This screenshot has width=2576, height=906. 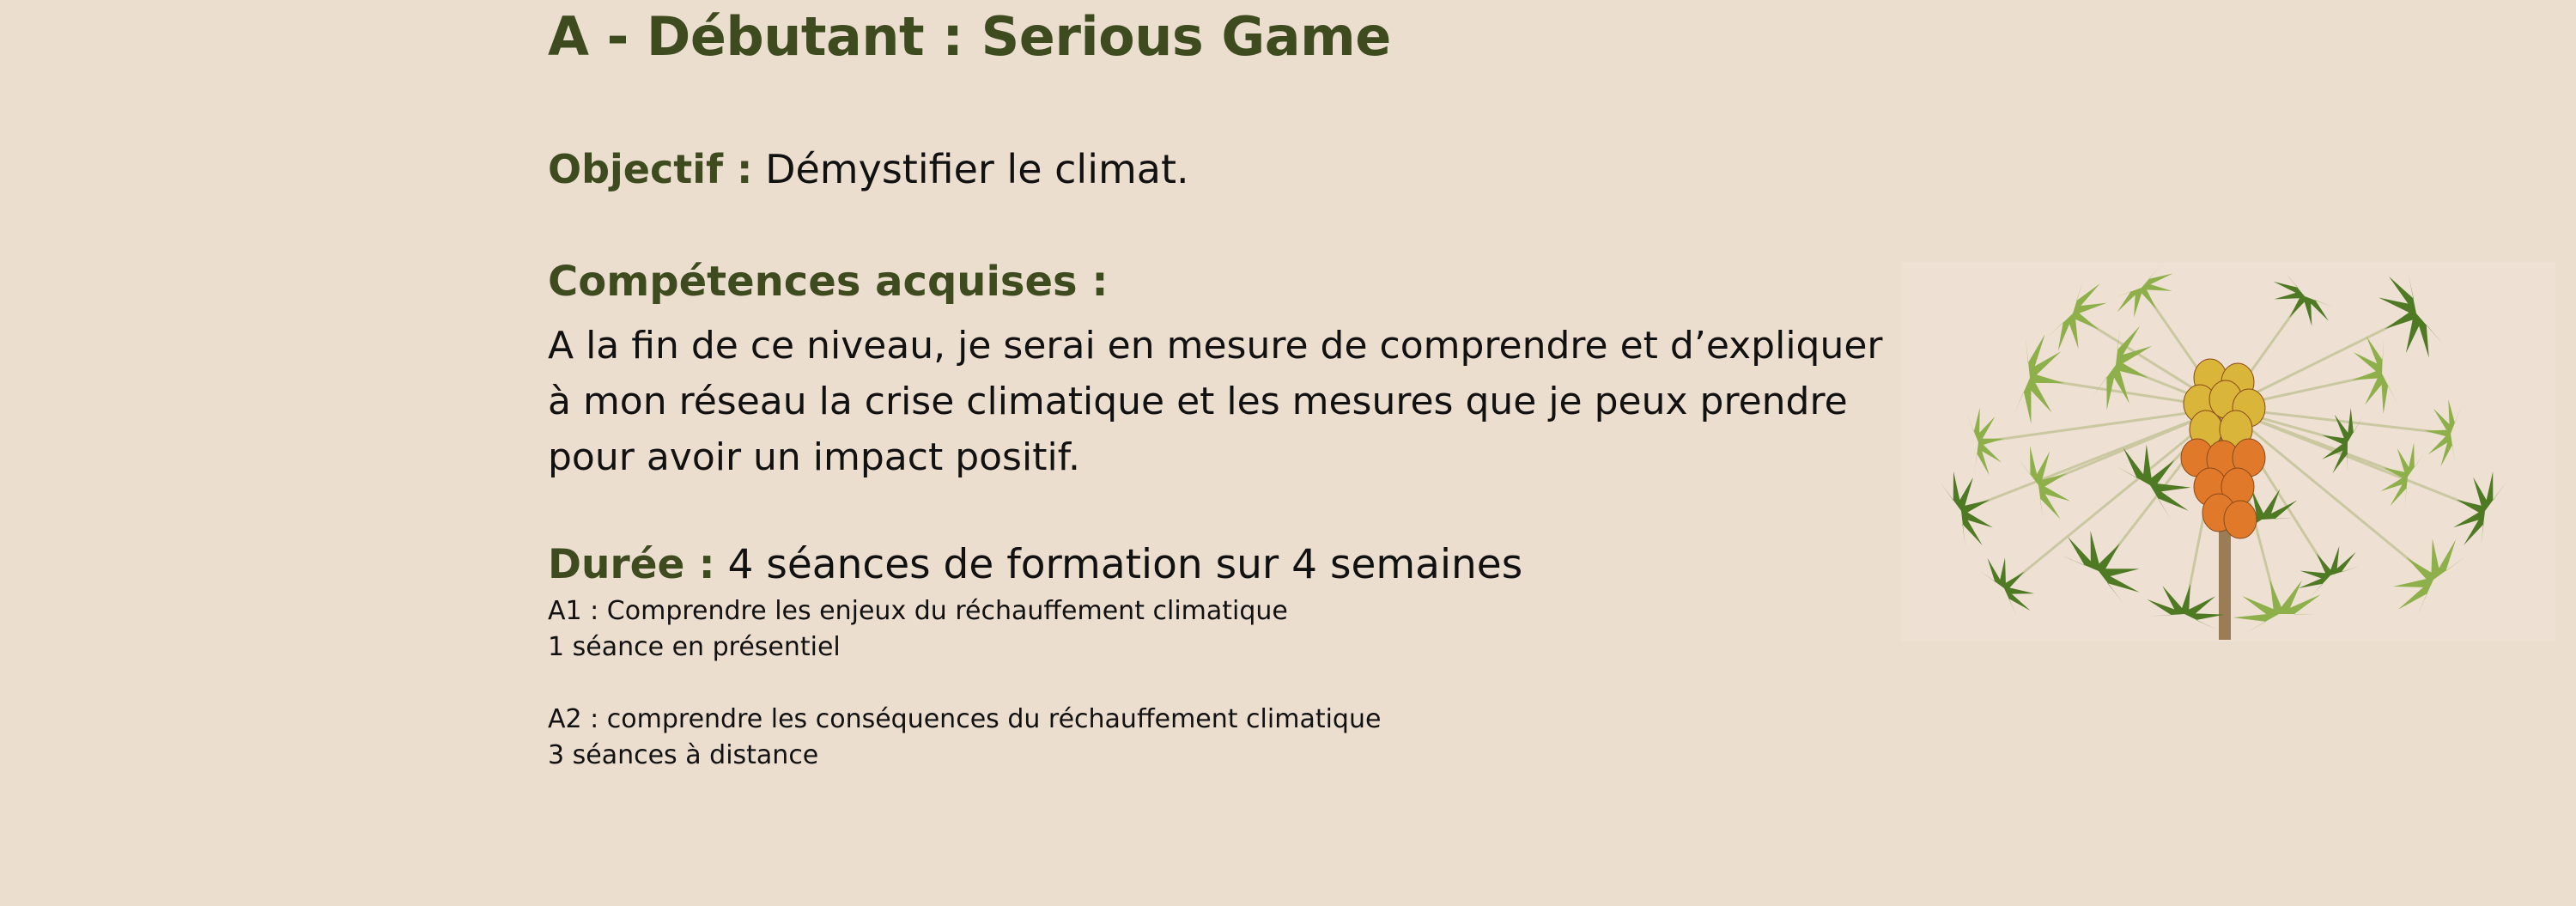 What do you see at coordinates (631, 565) in the screenshot?
I see `duree-label: Durée :` at bounding box center [631, 565].